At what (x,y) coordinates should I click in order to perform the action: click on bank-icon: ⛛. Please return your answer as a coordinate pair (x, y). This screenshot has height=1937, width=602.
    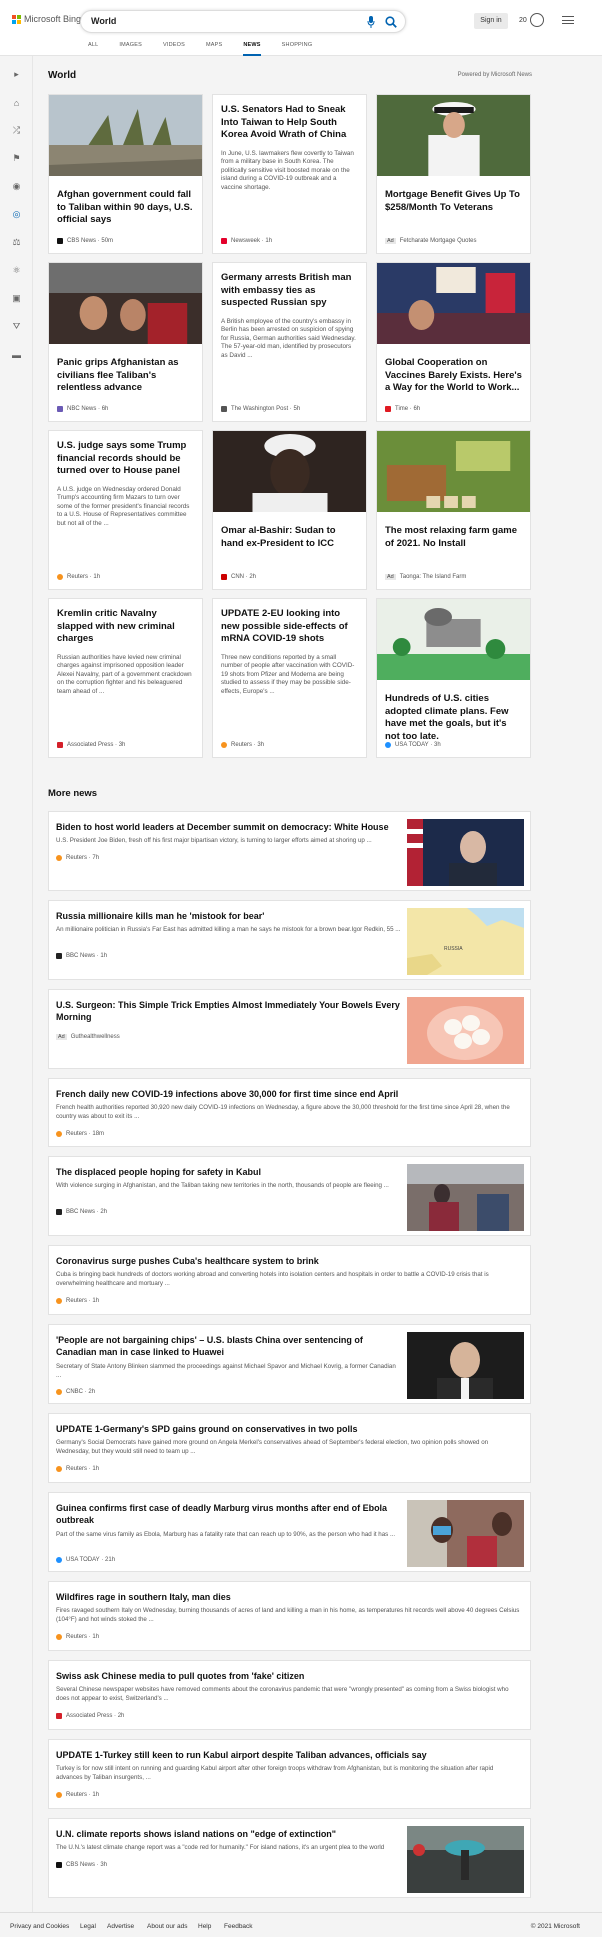
    Looking at the image, I should click on (16, 326).